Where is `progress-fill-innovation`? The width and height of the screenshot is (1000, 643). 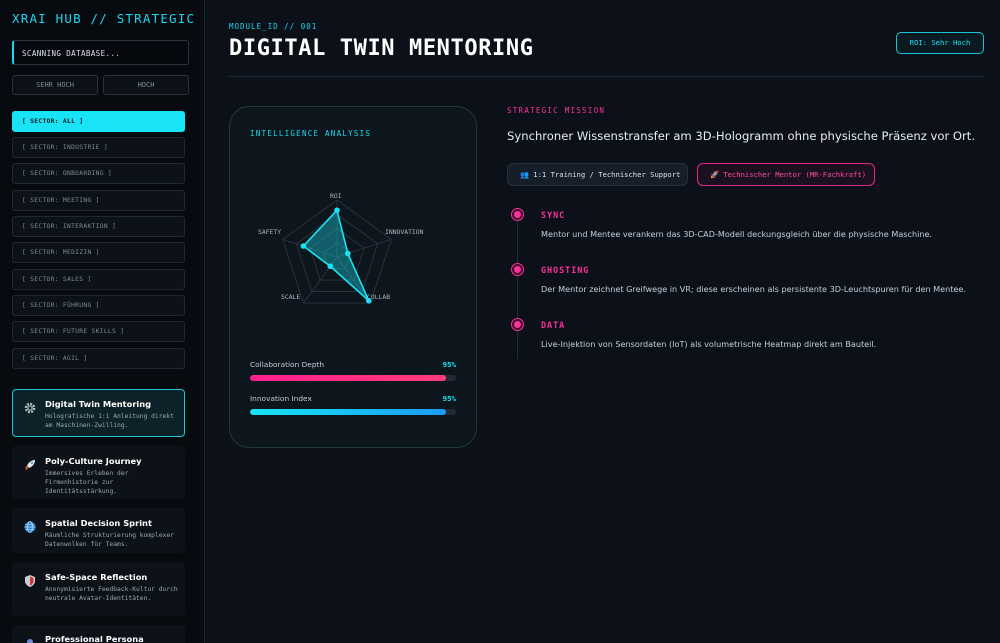
progress-fill-innovation is located at coordinates (348, 412).